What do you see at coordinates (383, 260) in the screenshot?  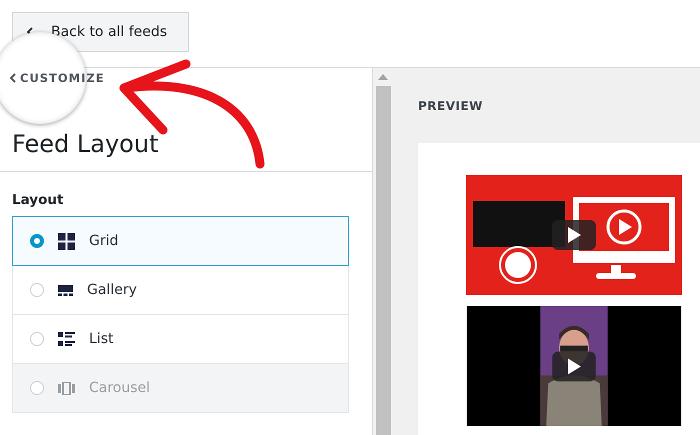 I see `scrollbar-thumb` at bounding box center [383, 260].